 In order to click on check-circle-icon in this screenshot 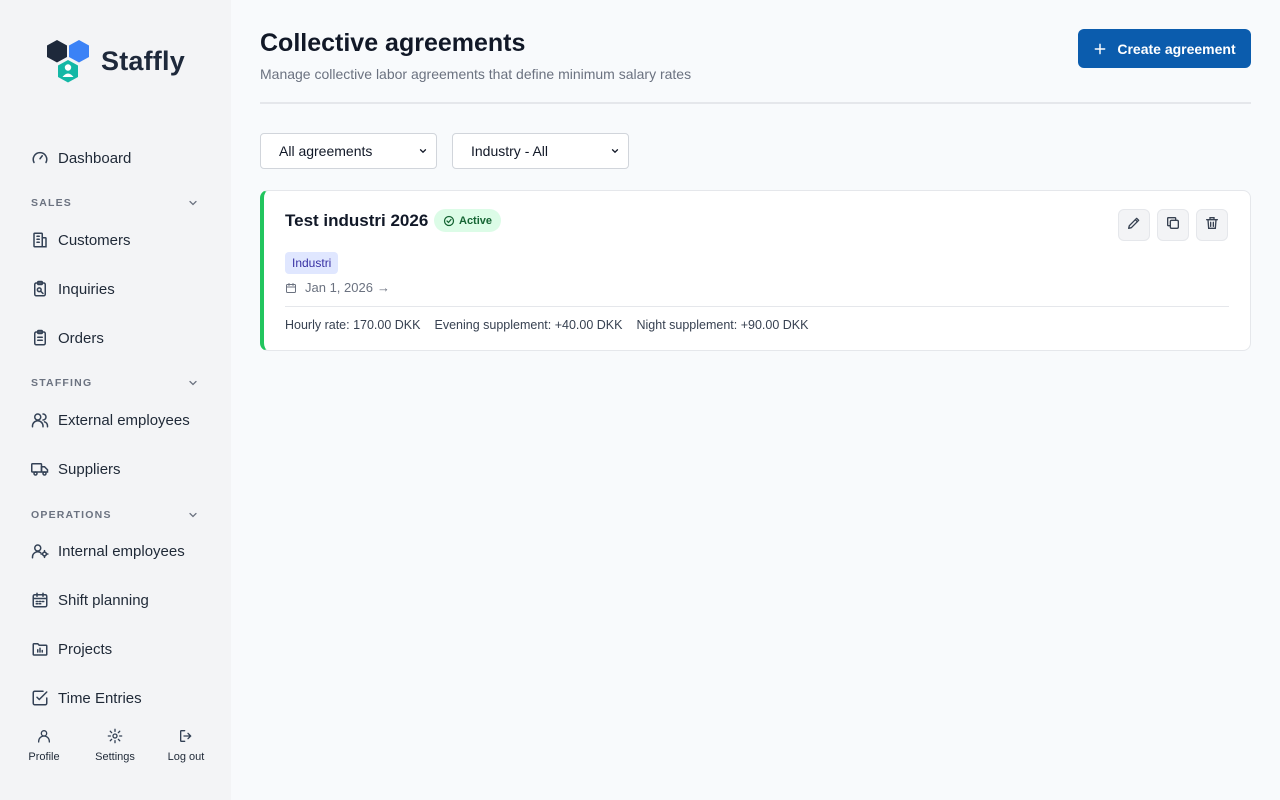, I will do `click(449, 221)`.